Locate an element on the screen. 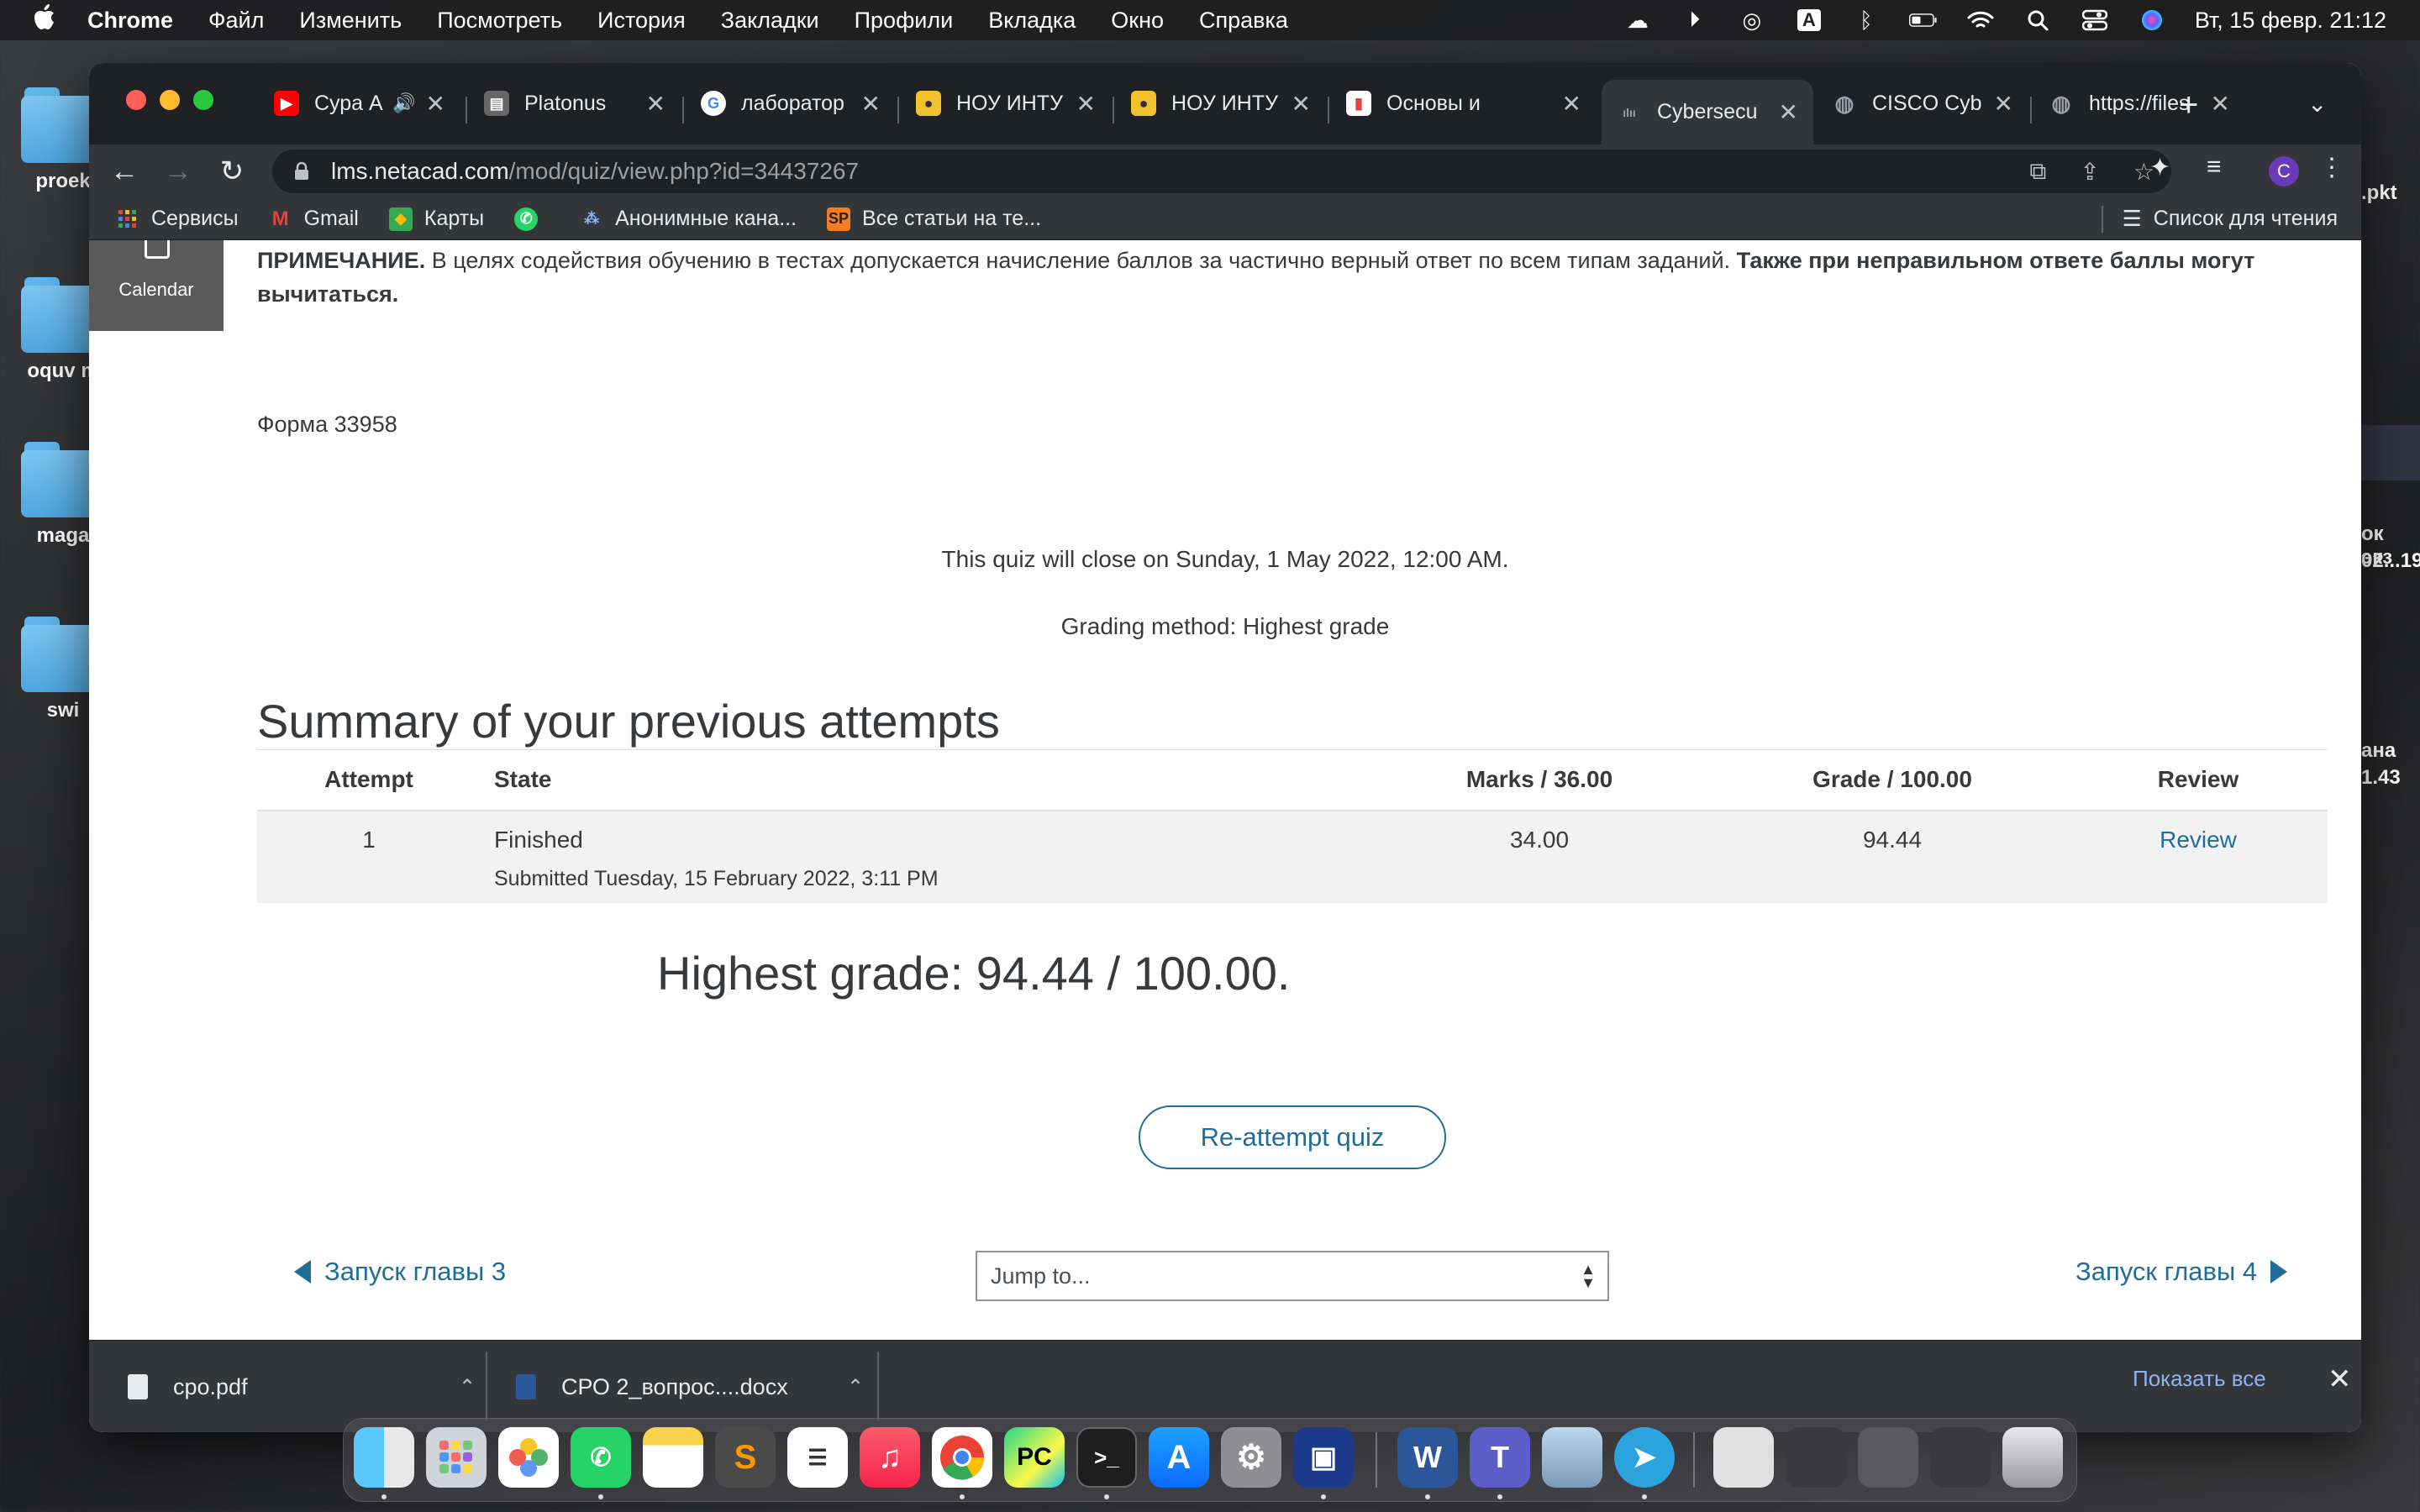 The height and width of the screenshot is (1512, 2420). system-preferences-icon: ⚙ is located at coordinates (1251, 1457).